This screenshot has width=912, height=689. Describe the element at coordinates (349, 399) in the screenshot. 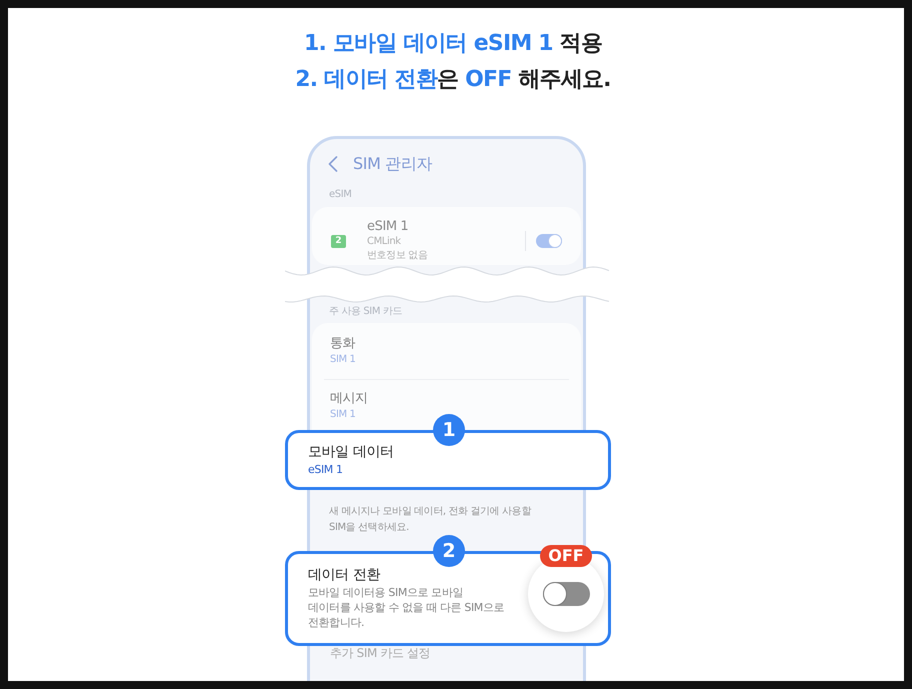

I see `setting-title: 메시지` at that location.